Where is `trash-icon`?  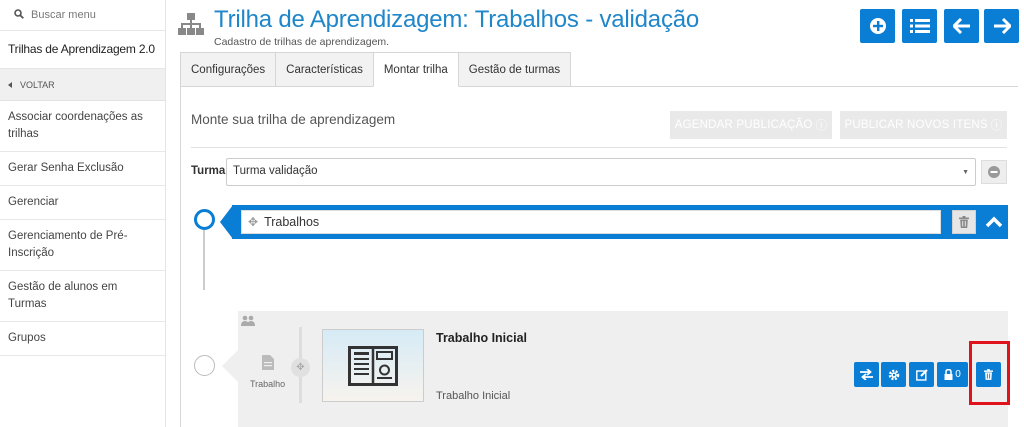 trash-icon is located at coordinates (964, 222).